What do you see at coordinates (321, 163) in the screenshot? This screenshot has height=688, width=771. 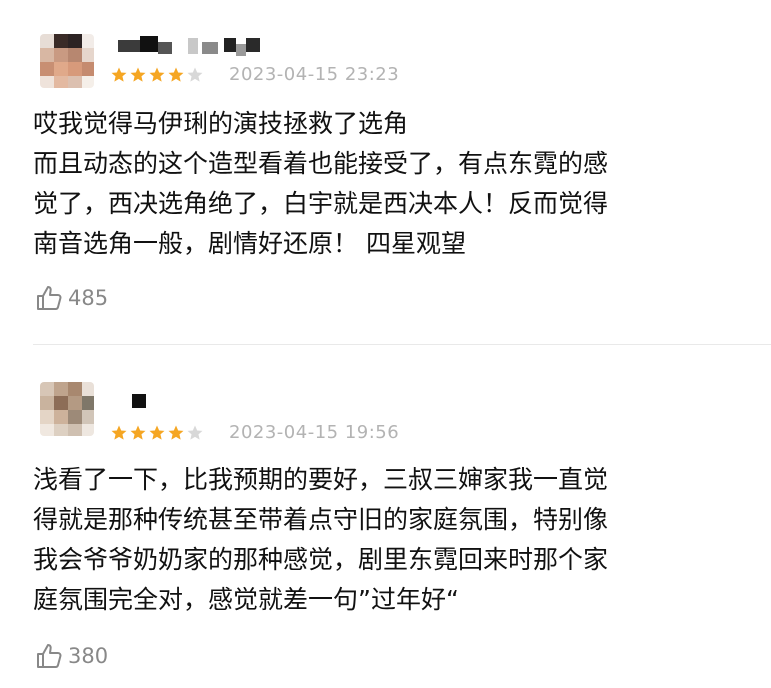 I see `review-line: 而且动态的这个造型看着也能接受了，有点东霓的感` at bounding box center [321, 163].